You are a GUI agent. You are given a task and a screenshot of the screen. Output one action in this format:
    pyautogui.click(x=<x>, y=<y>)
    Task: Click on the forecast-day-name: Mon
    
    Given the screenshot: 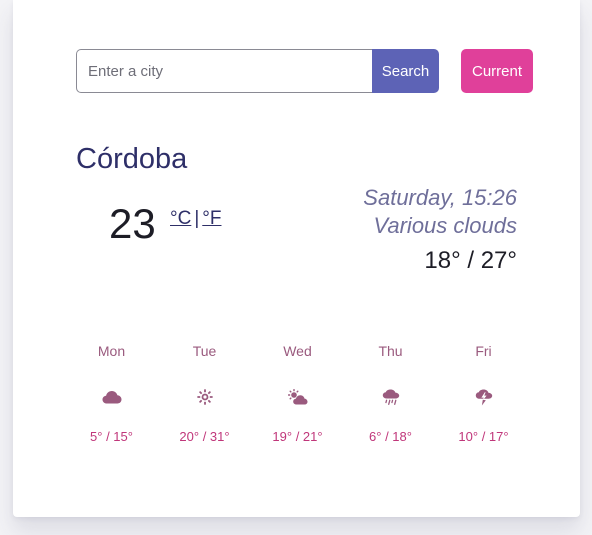 What is the action you would take?
    pyautogui.click(x=111, y=351)
    